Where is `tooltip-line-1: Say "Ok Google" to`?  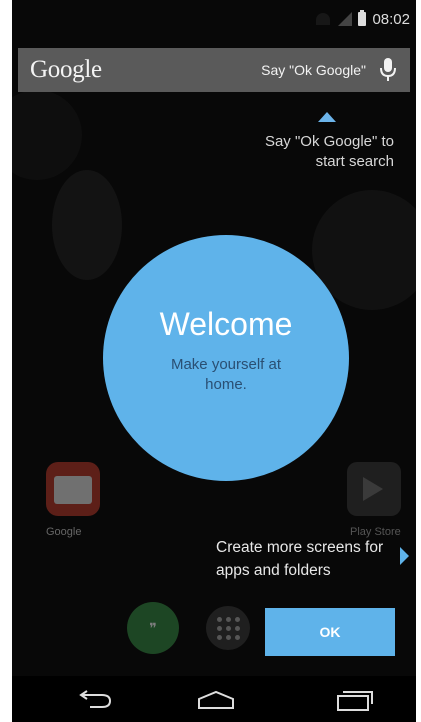
tooltip-line-1: Say "Ok Google" to is located at coordinates (329, 141).